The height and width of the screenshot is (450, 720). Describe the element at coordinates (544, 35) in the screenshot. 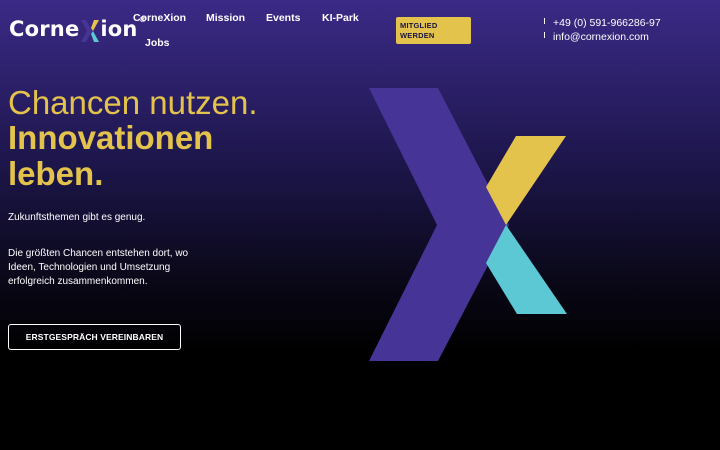

I see `email-icon` at that location.